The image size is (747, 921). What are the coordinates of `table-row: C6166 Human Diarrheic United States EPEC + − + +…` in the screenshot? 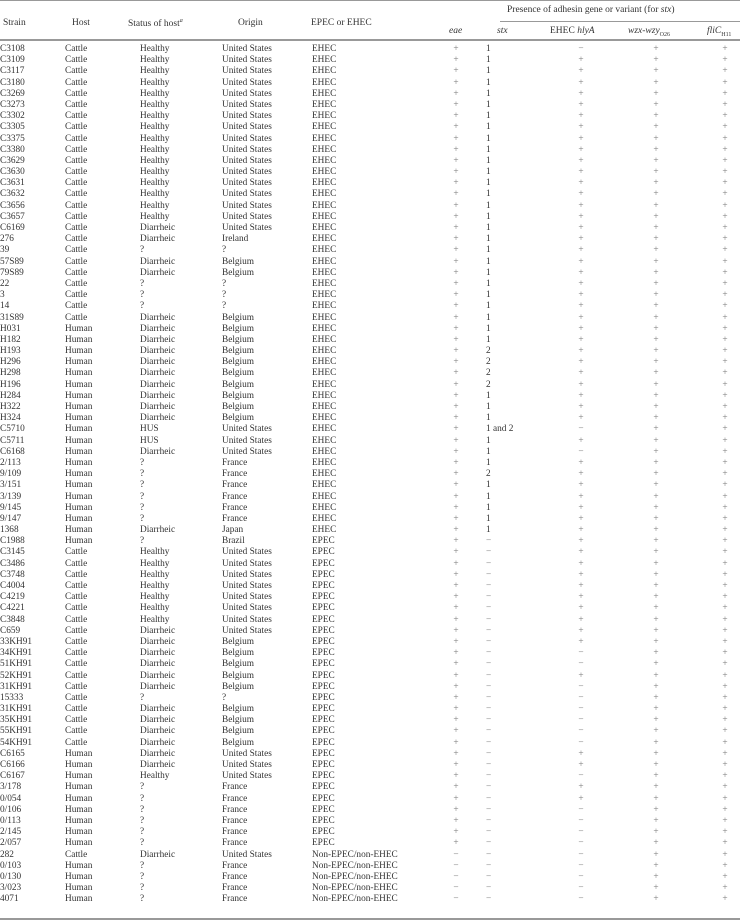 It's located at (373, 765).